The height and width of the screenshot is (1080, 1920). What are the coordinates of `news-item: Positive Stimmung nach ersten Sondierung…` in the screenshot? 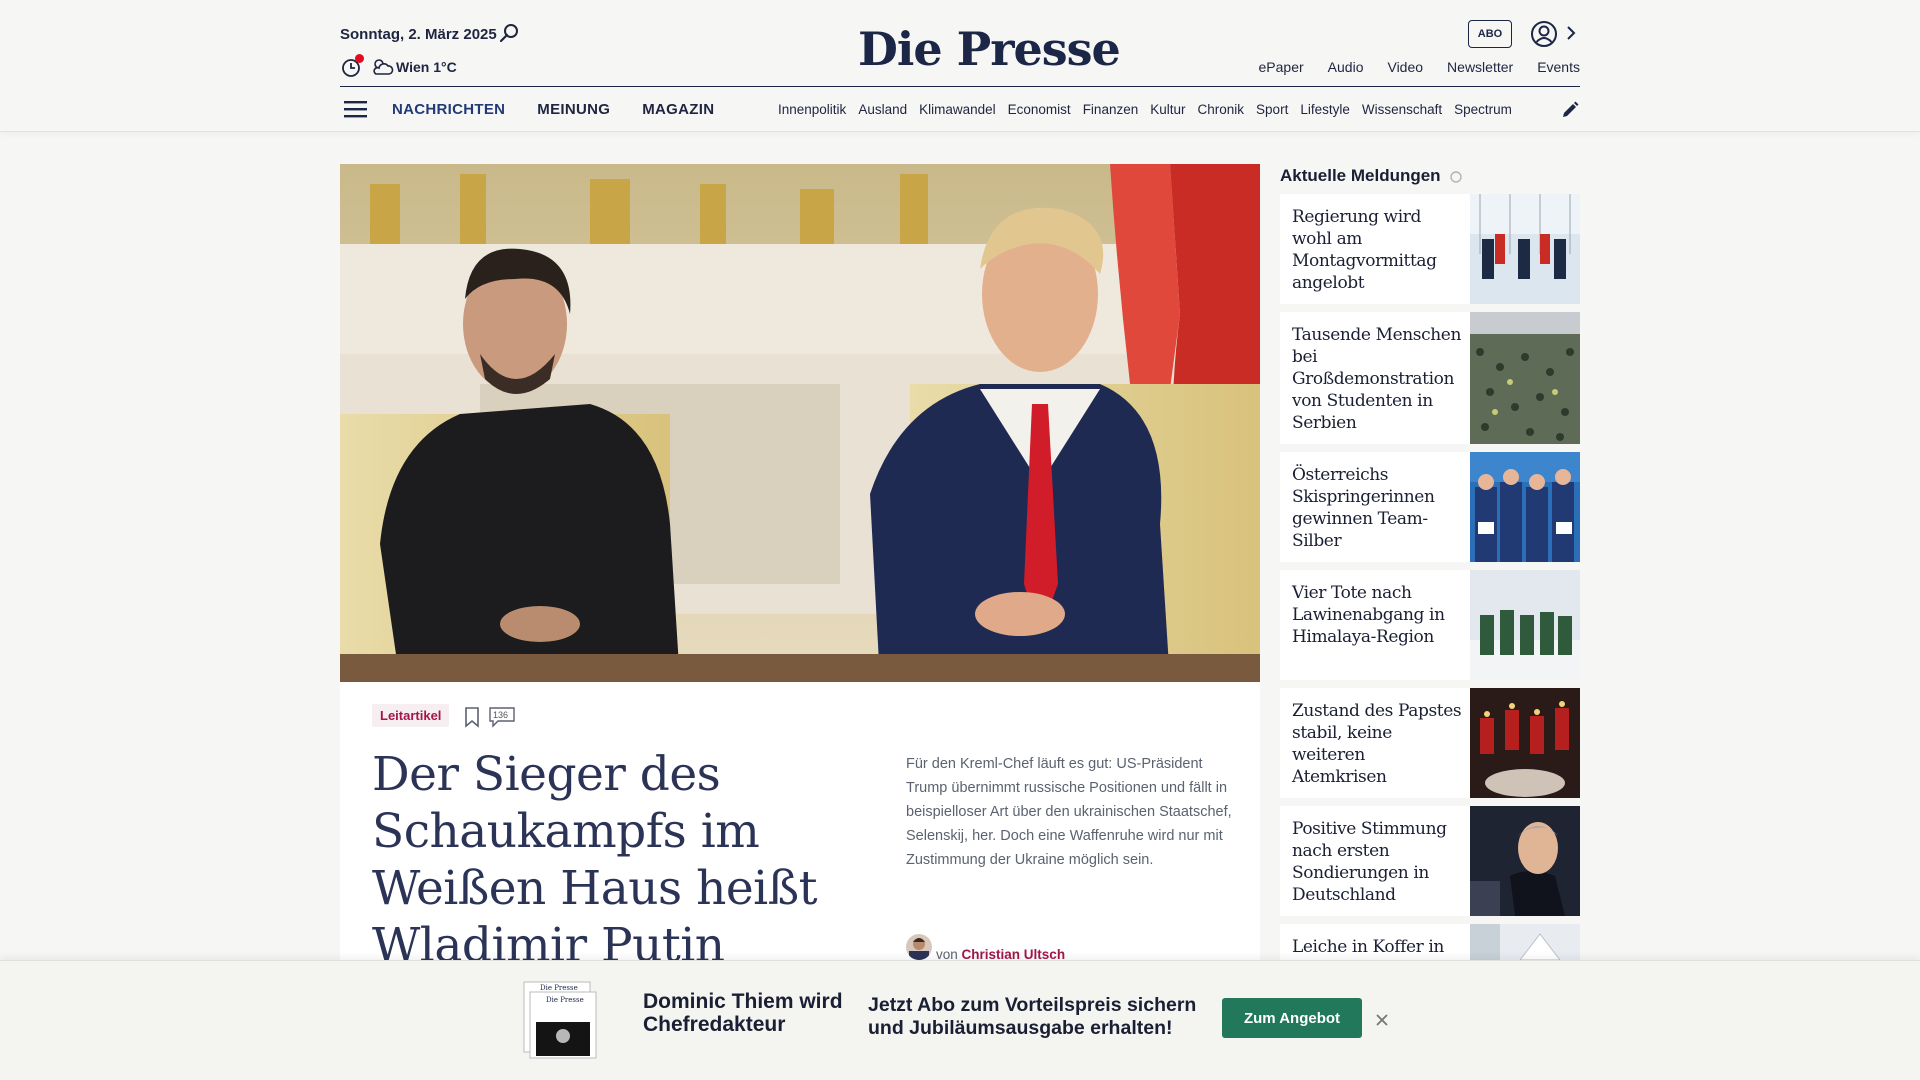 It's located at (1430, 861).